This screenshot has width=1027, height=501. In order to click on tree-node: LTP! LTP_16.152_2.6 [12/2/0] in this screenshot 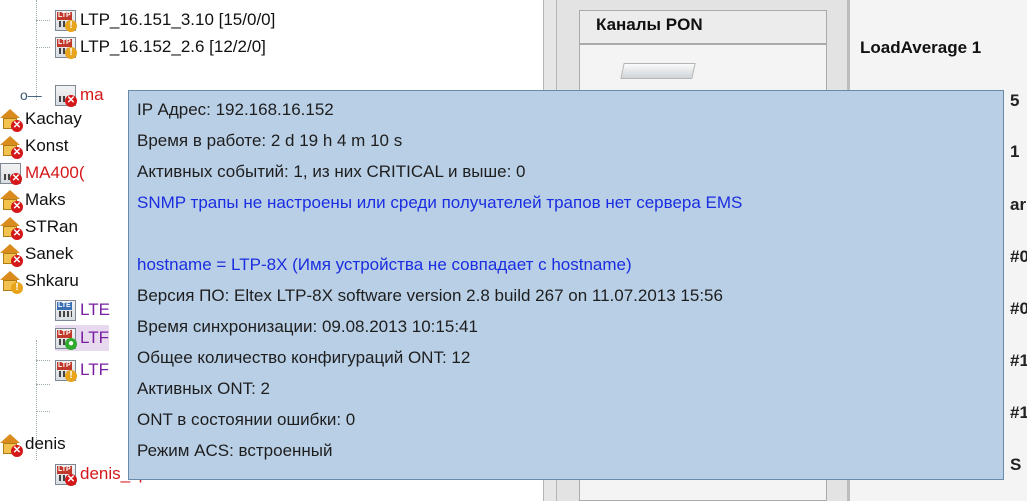, I will do `click(160, 47)`.